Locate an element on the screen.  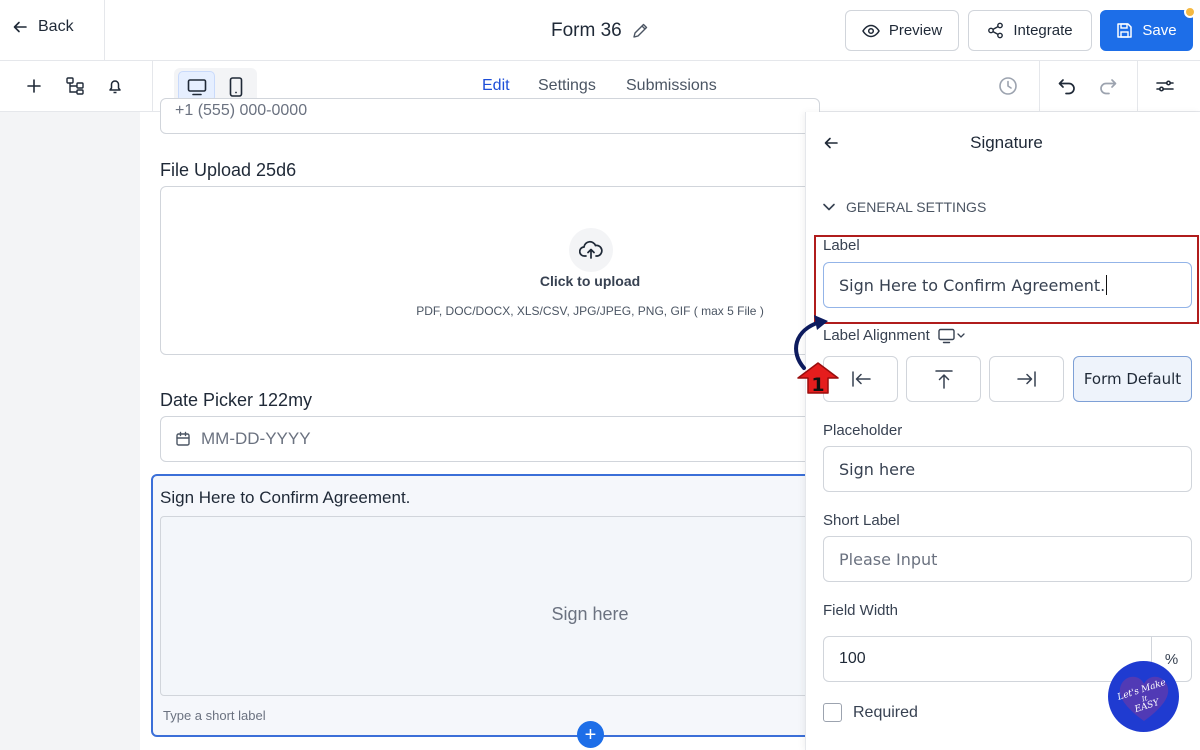
tab-settings: Settings is located at coordinates (567, 86).